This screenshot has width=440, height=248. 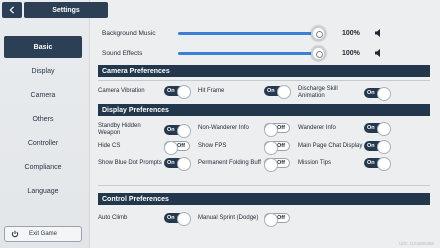 What do you see at coordinates (351, 53) in the screenshot?
I see `sound-effects-value: 100%` at bounding box center [351, 53].